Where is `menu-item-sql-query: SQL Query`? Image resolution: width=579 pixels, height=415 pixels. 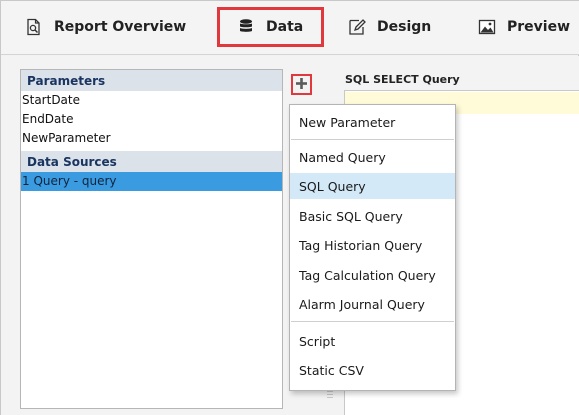 menu-item-sql-query: SQL Query is located at coordinates (372, 186).